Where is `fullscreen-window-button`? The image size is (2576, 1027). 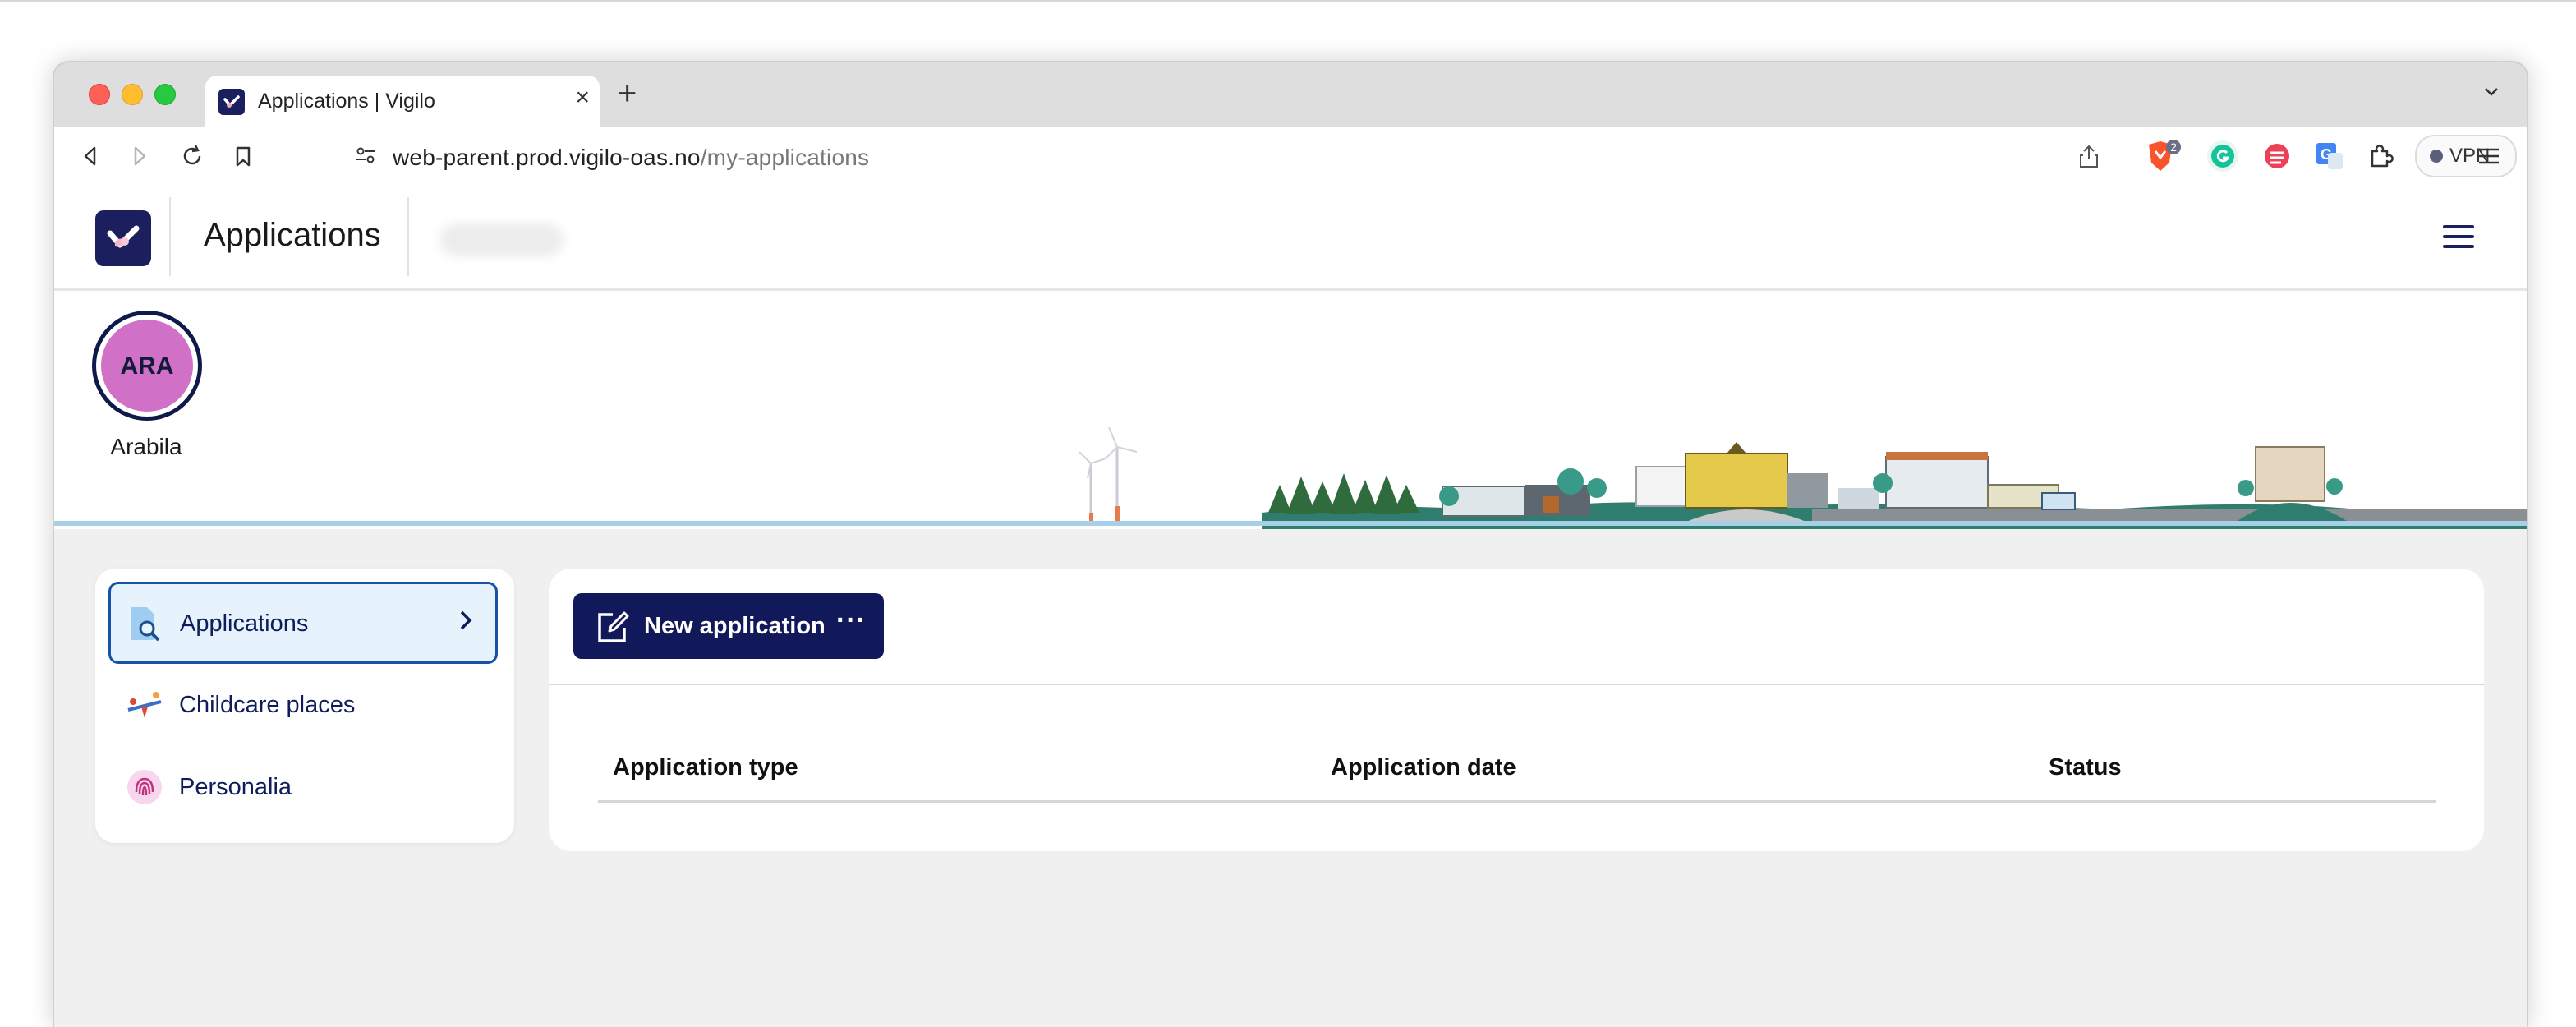
fullscreen-window-button is located at coordinates (165, 94).